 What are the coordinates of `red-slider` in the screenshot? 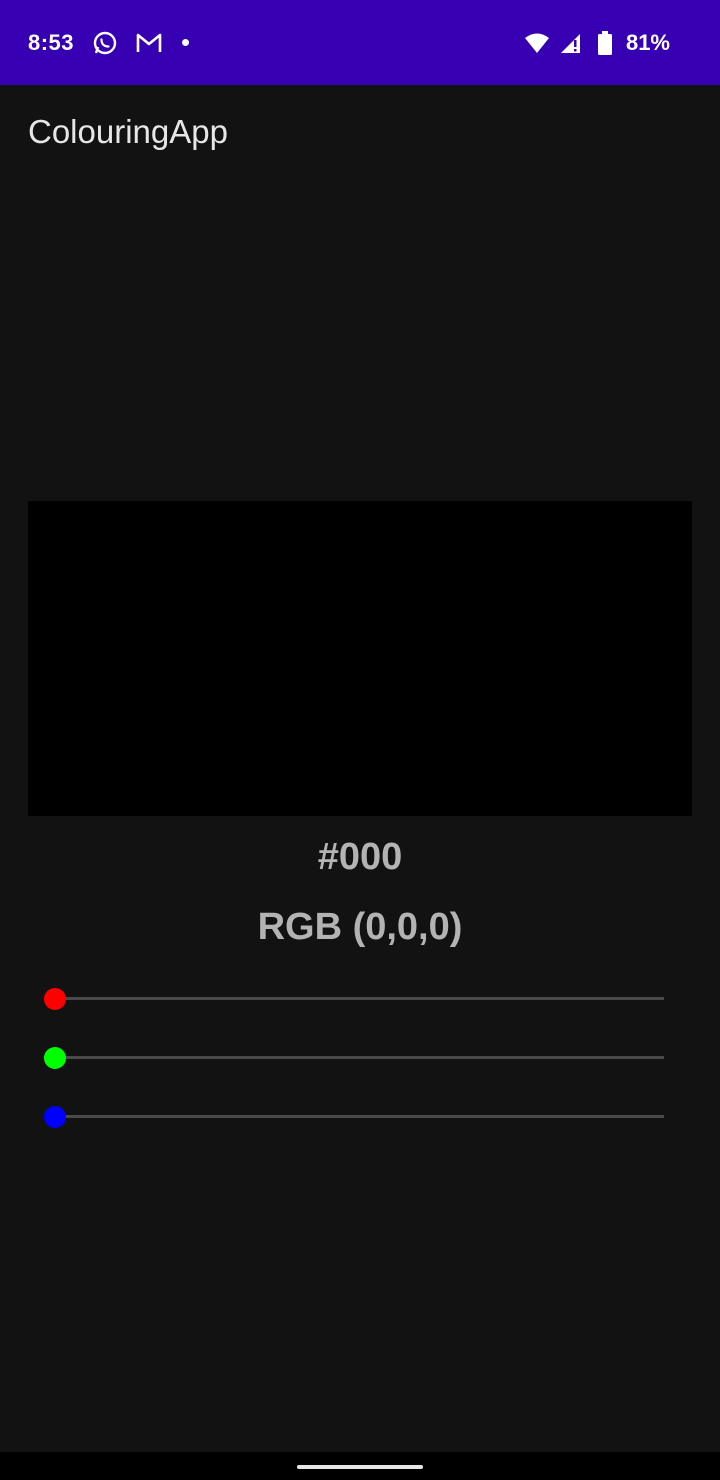 It's located at (355, 999).